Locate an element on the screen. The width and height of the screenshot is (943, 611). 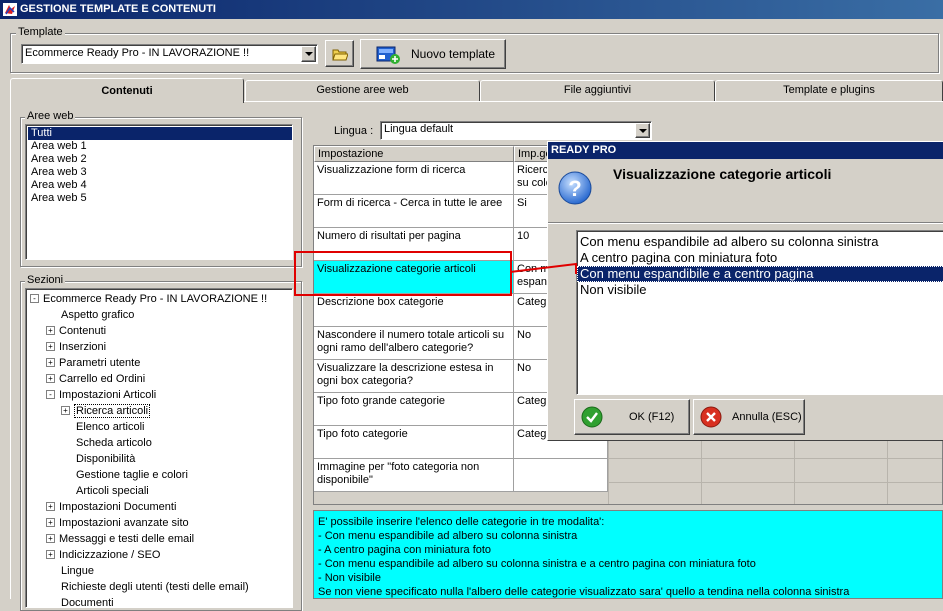
lingua-select-value: Lingua default is located at coordinates (419, 129).